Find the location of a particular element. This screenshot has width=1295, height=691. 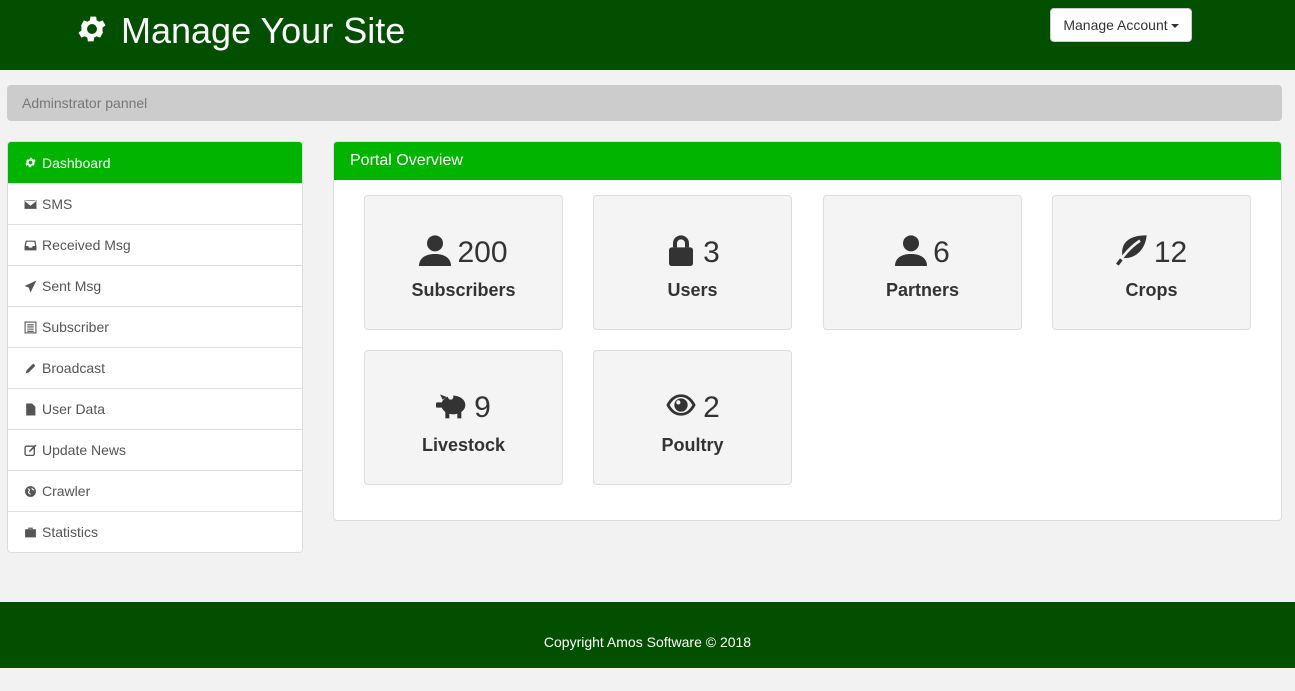

brand: Manage Your Site is located at coordinates (240, 31).